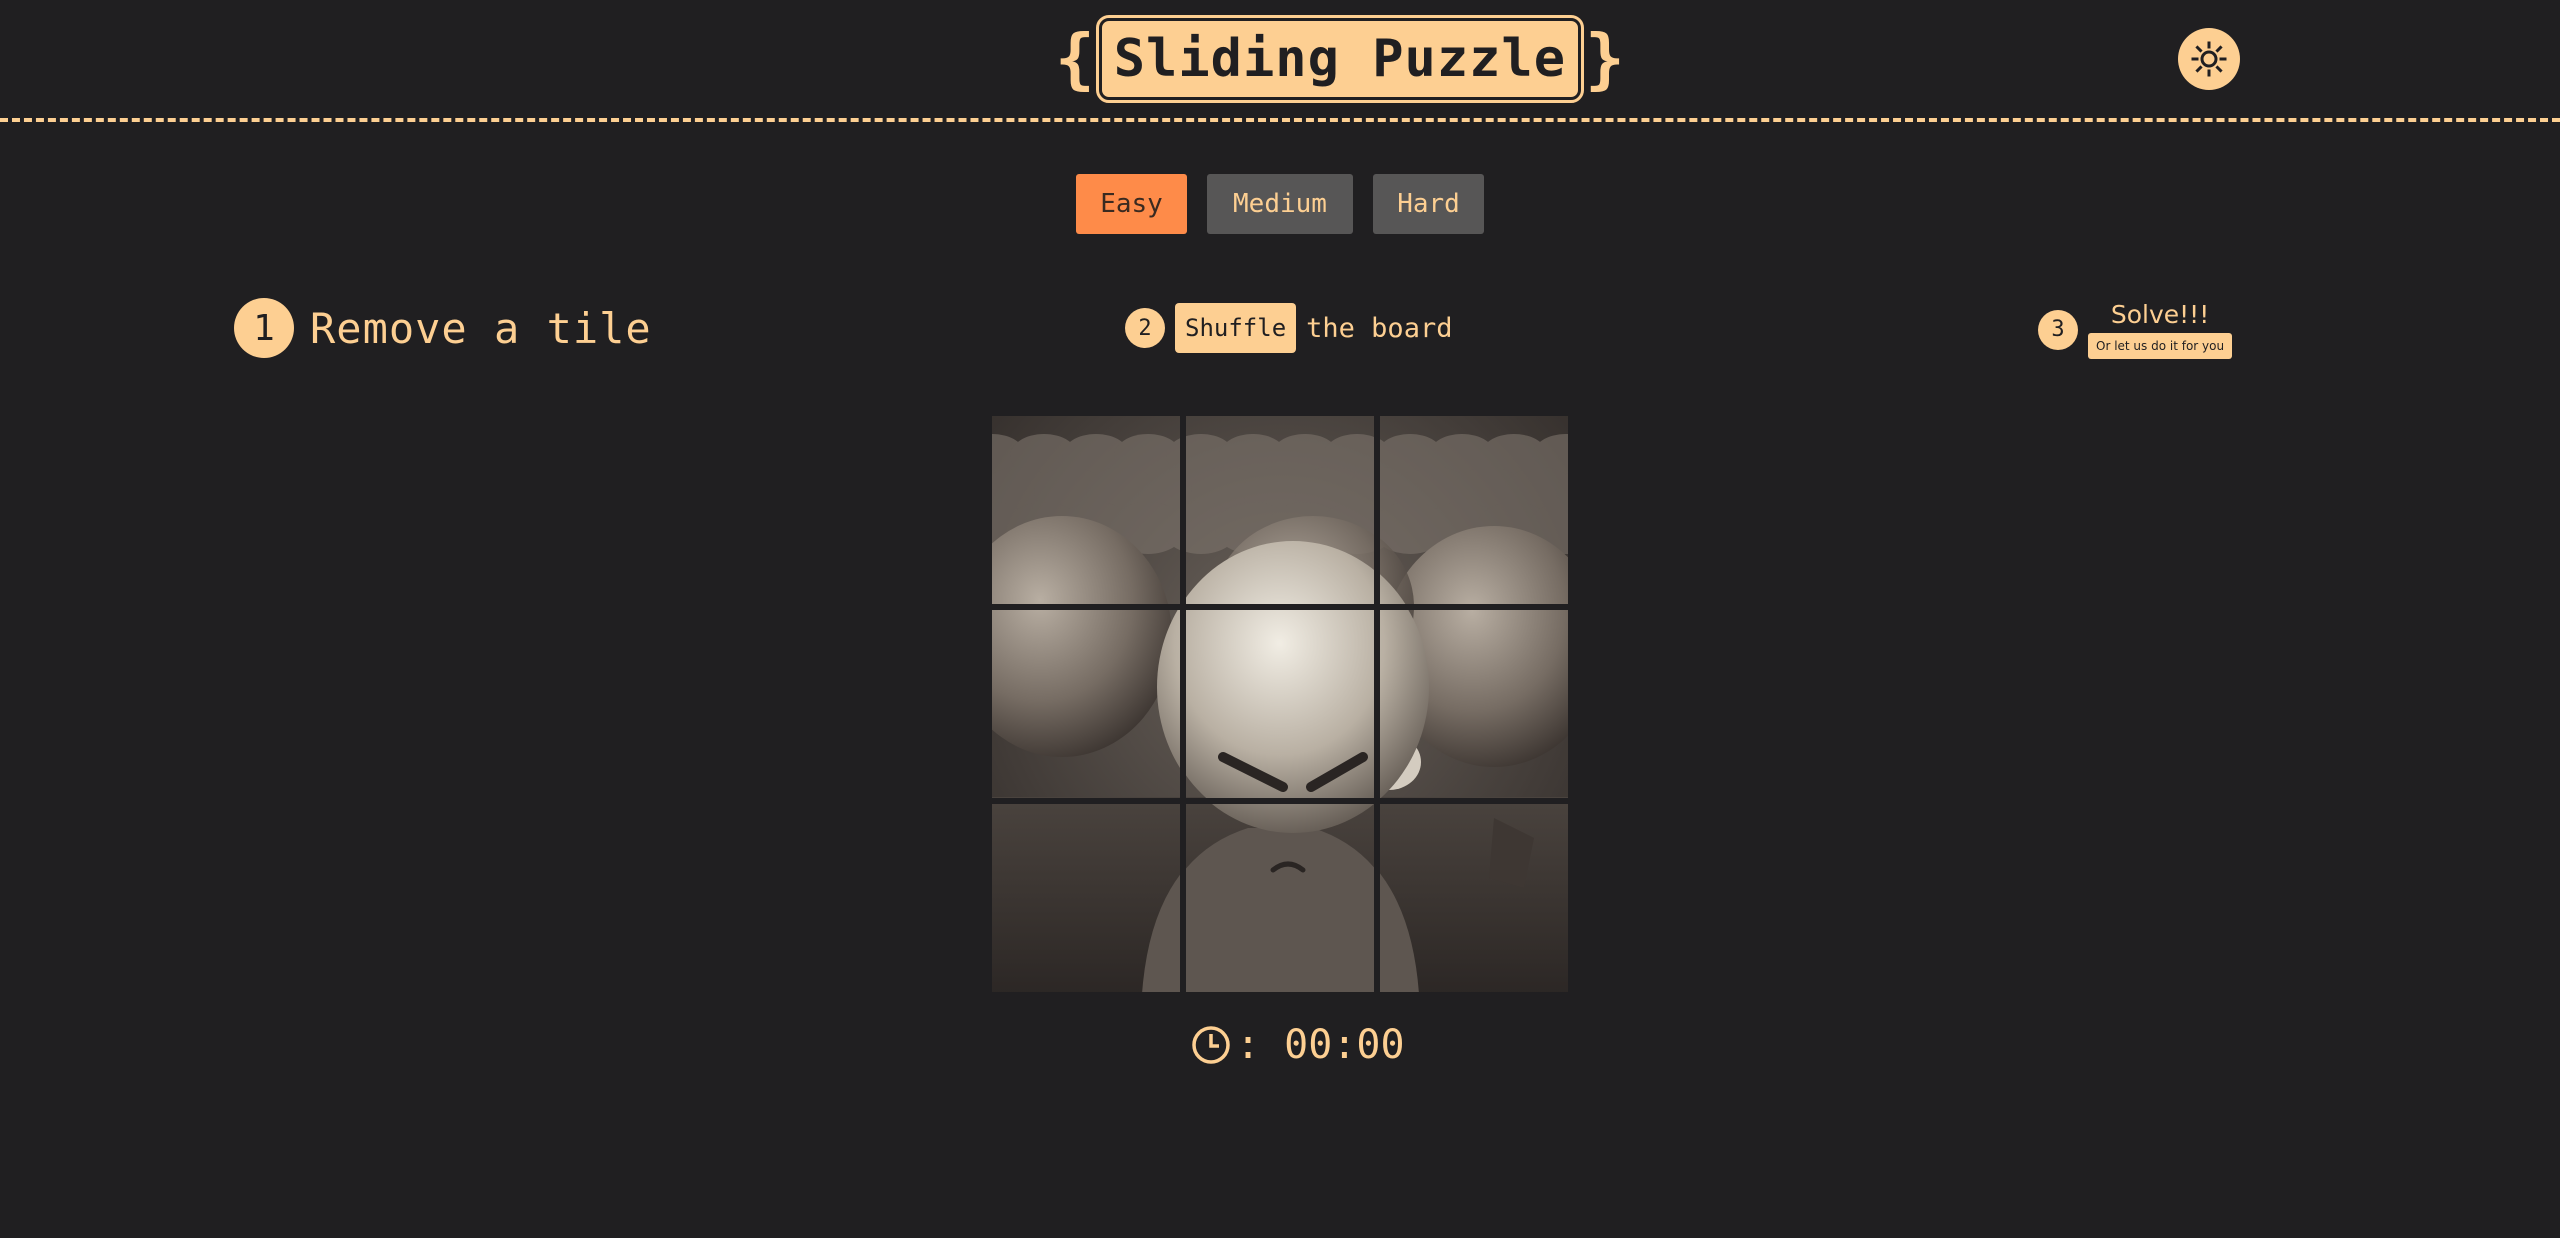 The height and width of the screenshot is (1238, 2560). Describe the element at coordinates (1211, 1045) in the screenshot. I see `clock-icon` at that location.